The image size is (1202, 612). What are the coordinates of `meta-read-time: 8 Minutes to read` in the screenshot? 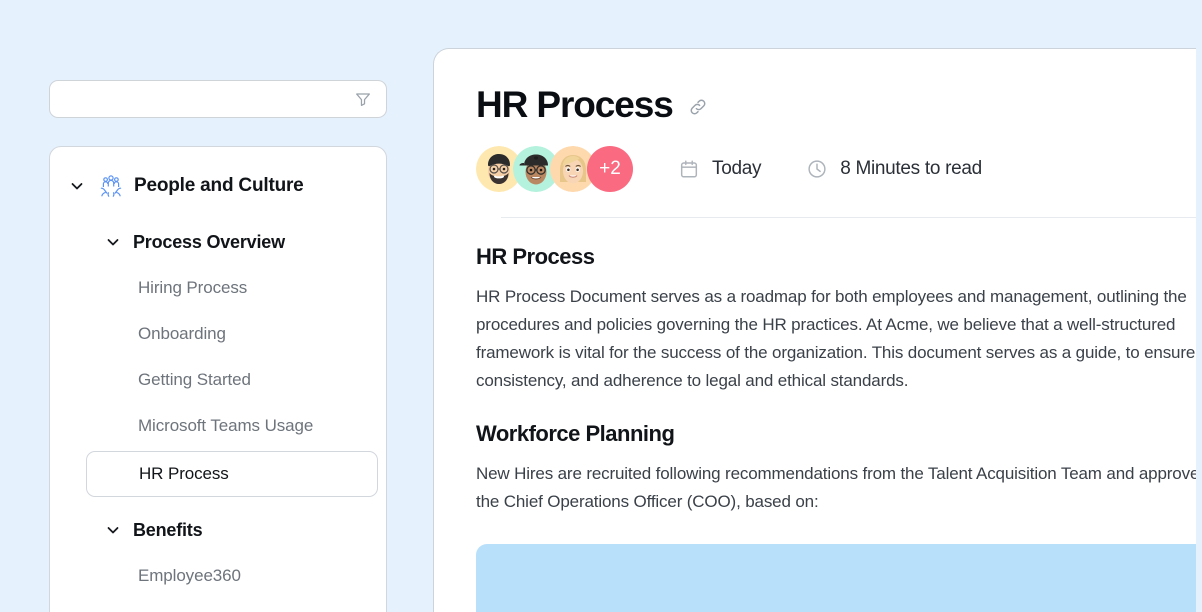 It's located at (893, 169).